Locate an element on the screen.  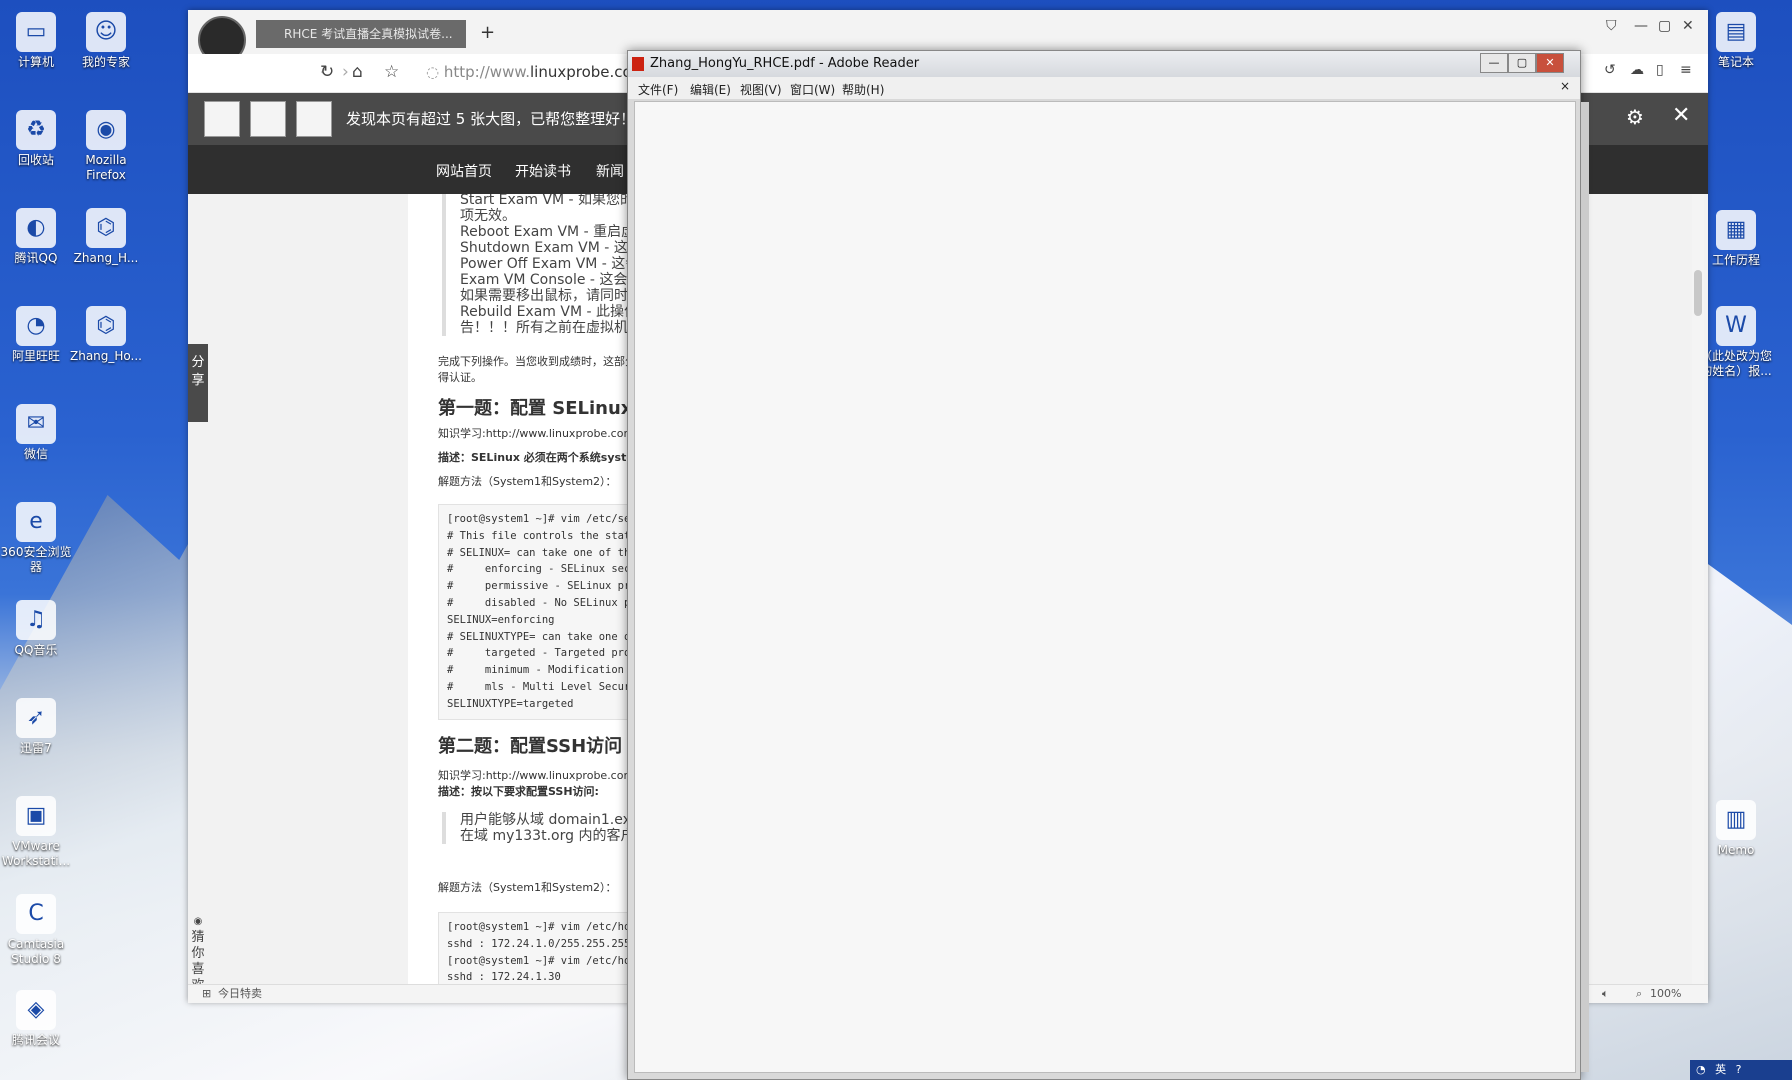
menu-edit: 编辑(E) is located at coordinates (710, 89).